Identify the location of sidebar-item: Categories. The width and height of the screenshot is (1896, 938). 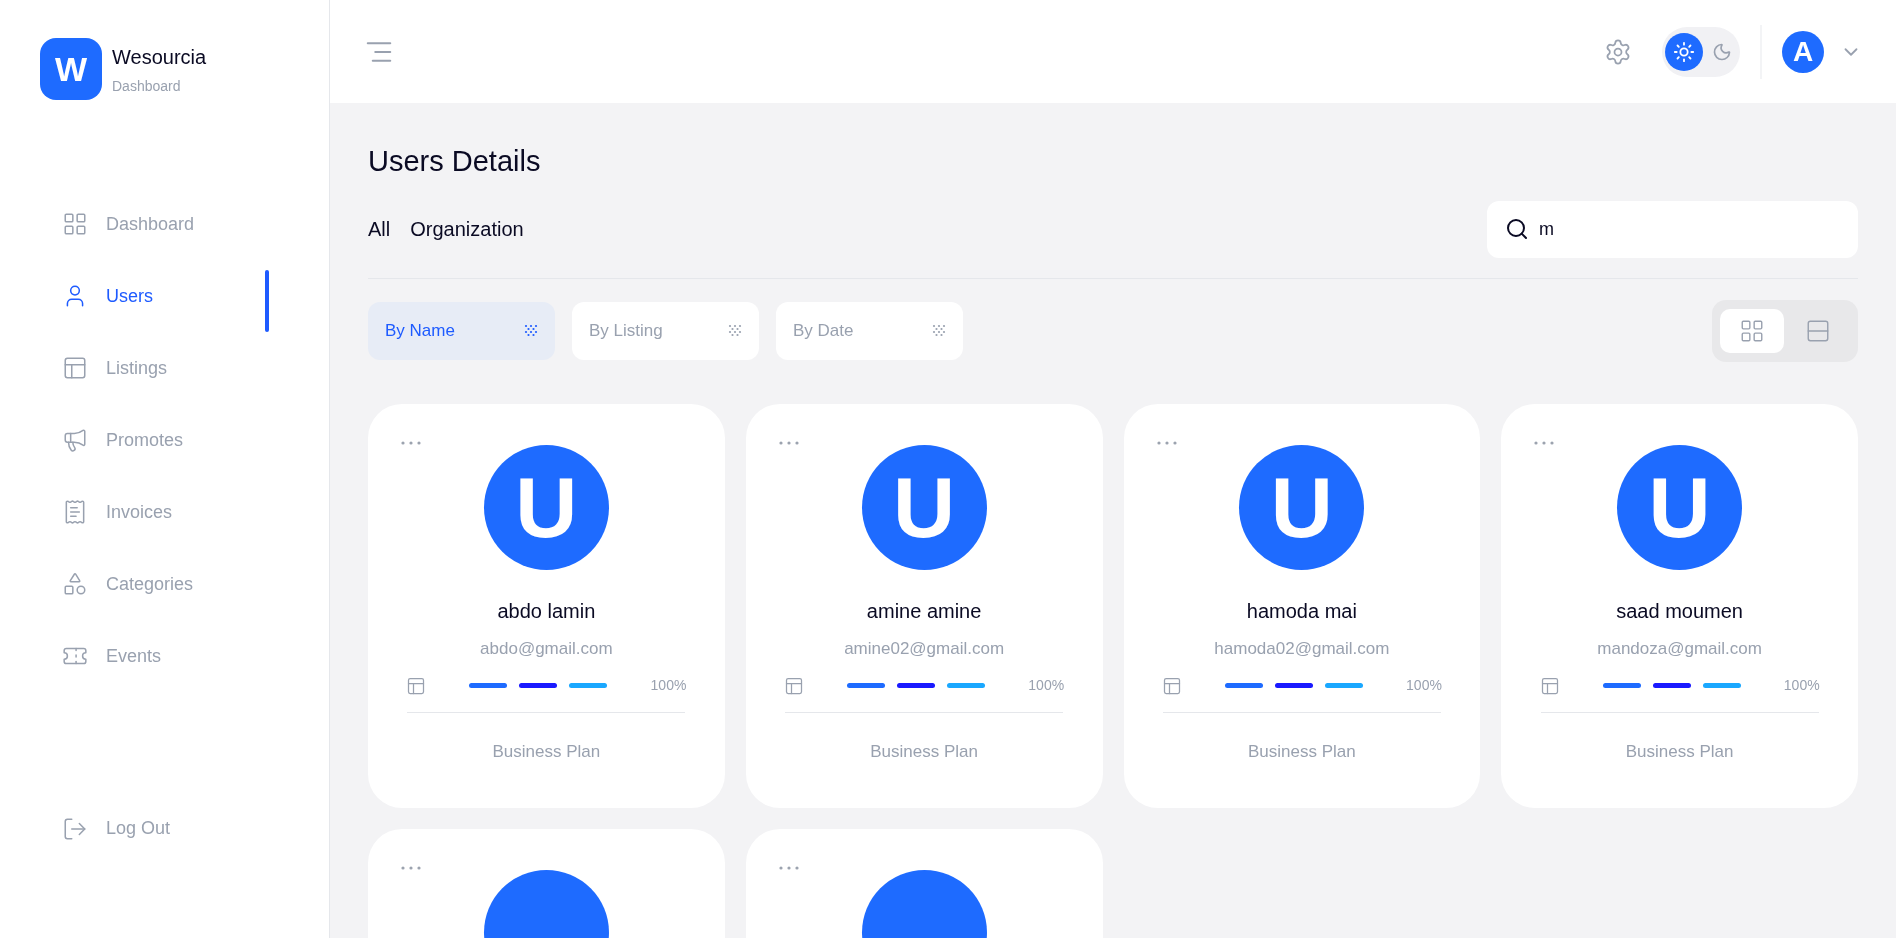
(97, 584).